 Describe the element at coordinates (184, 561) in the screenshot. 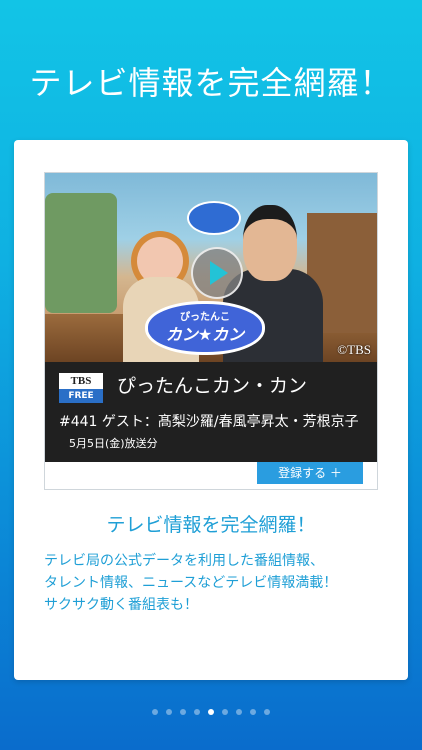

I see `description-line: テレビ局の公式データを利用した番組情報、` at that location.